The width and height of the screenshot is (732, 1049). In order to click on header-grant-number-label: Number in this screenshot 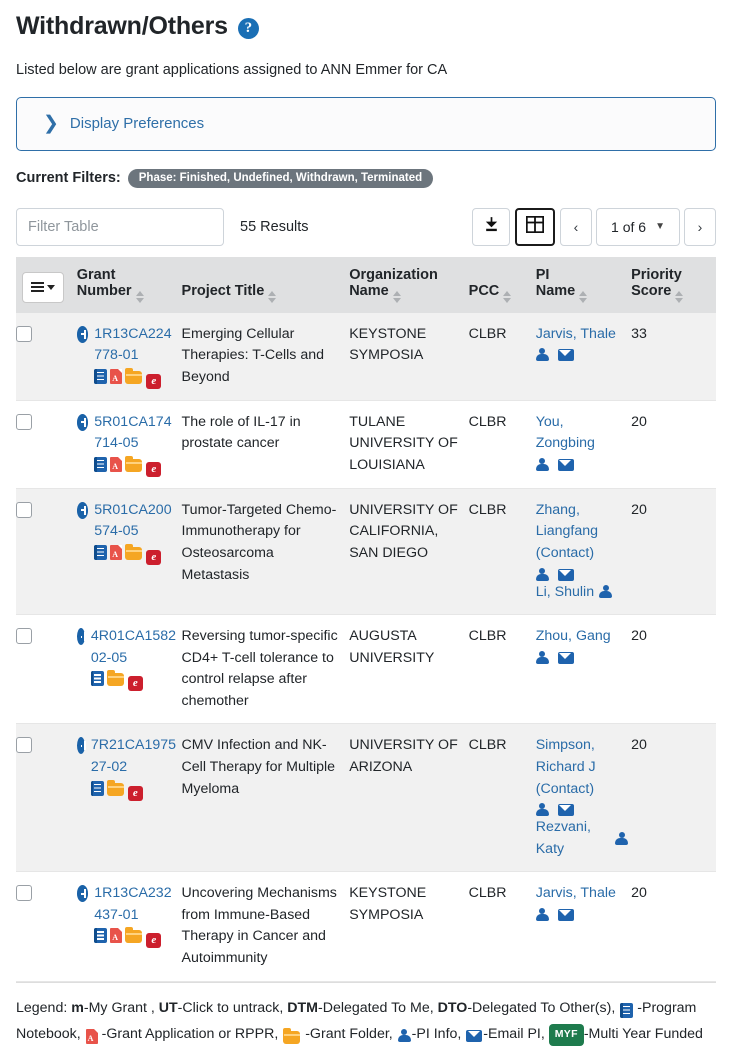, I will do `click(104, 290)`.